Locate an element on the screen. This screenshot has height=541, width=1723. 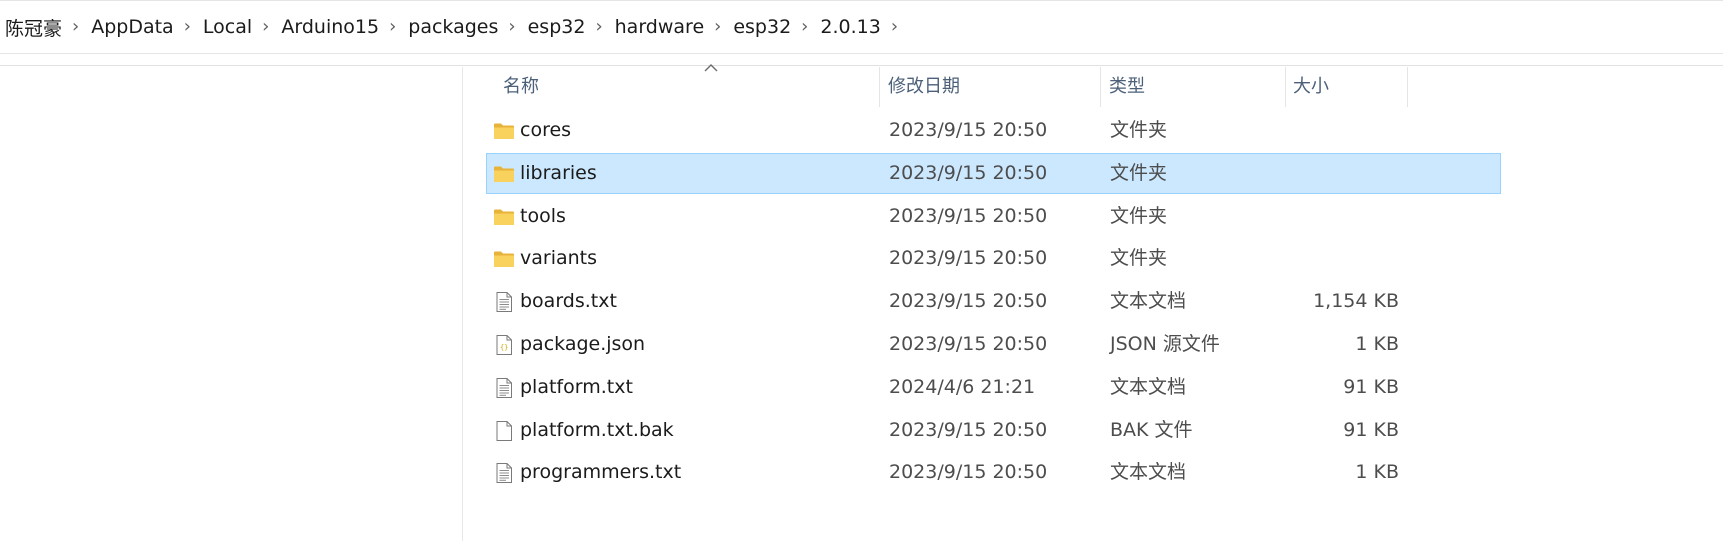
blank-file-icon is located at coordinates (504, 431).